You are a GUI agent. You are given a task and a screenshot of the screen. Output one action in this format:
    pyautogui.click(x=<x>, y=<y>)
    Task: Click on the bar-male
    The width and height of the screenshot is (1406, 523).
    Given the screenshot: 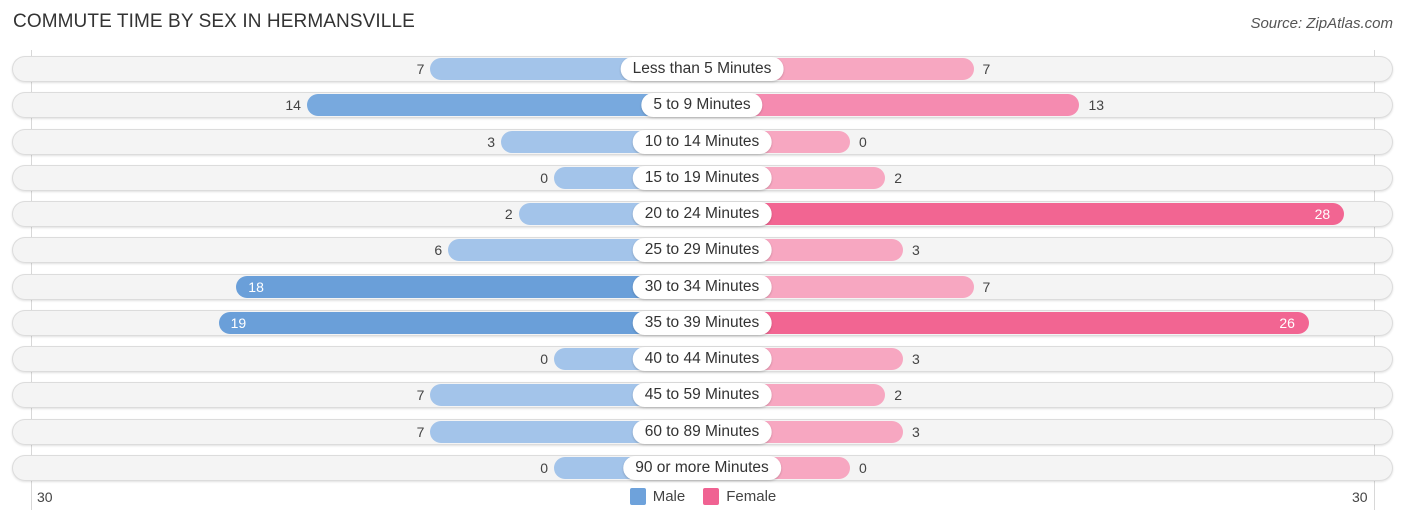 What is the action you would take?
    pyautogui.click(x=460, y=322)
    